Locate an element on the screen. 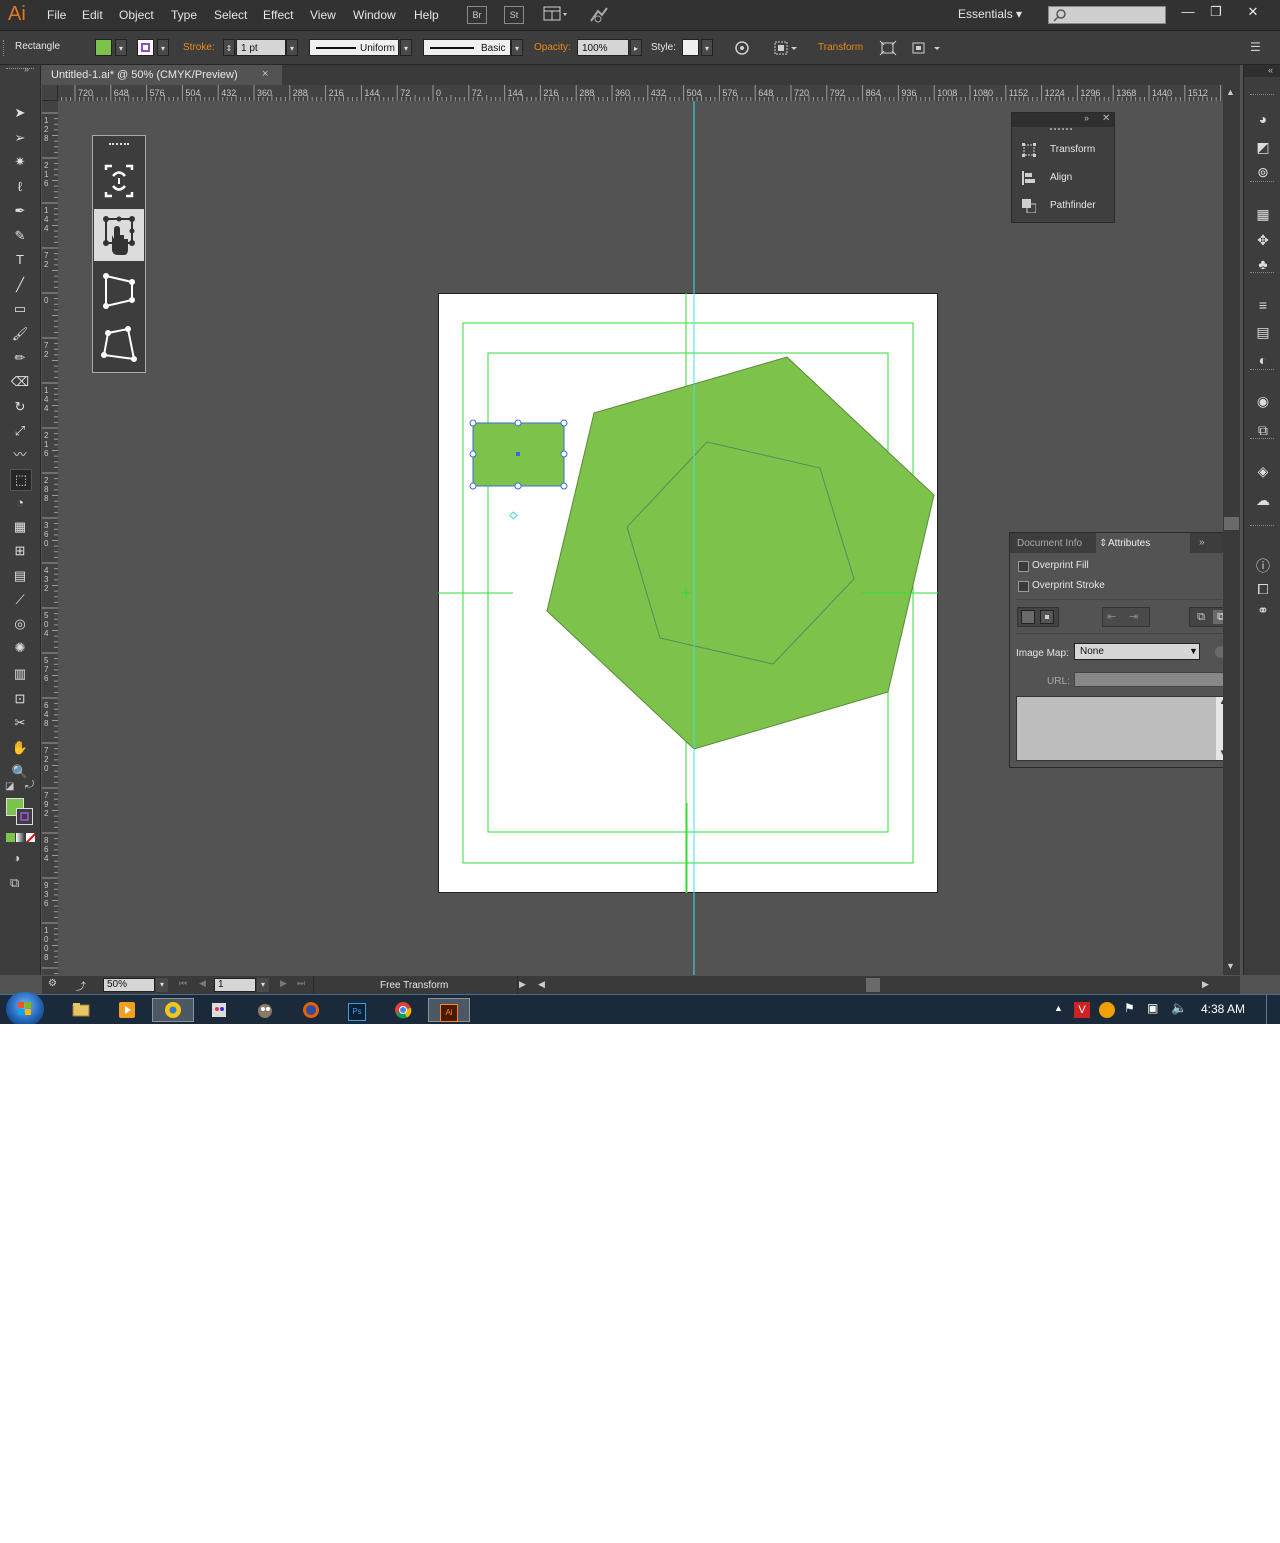 The width and height of the screenshot is (1280, 1543). align-panel-button: Align is located at coordinates (1067, 179).